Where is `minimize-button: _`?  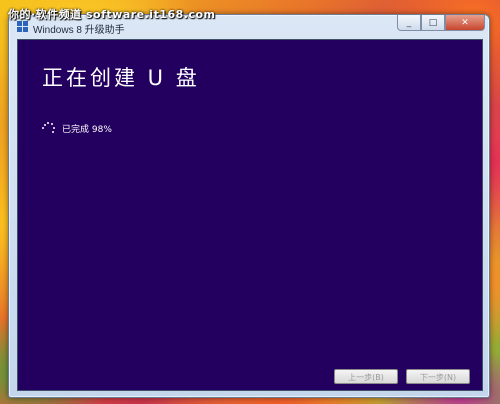
minimize-button: _ is located at coordinates (409, 23).